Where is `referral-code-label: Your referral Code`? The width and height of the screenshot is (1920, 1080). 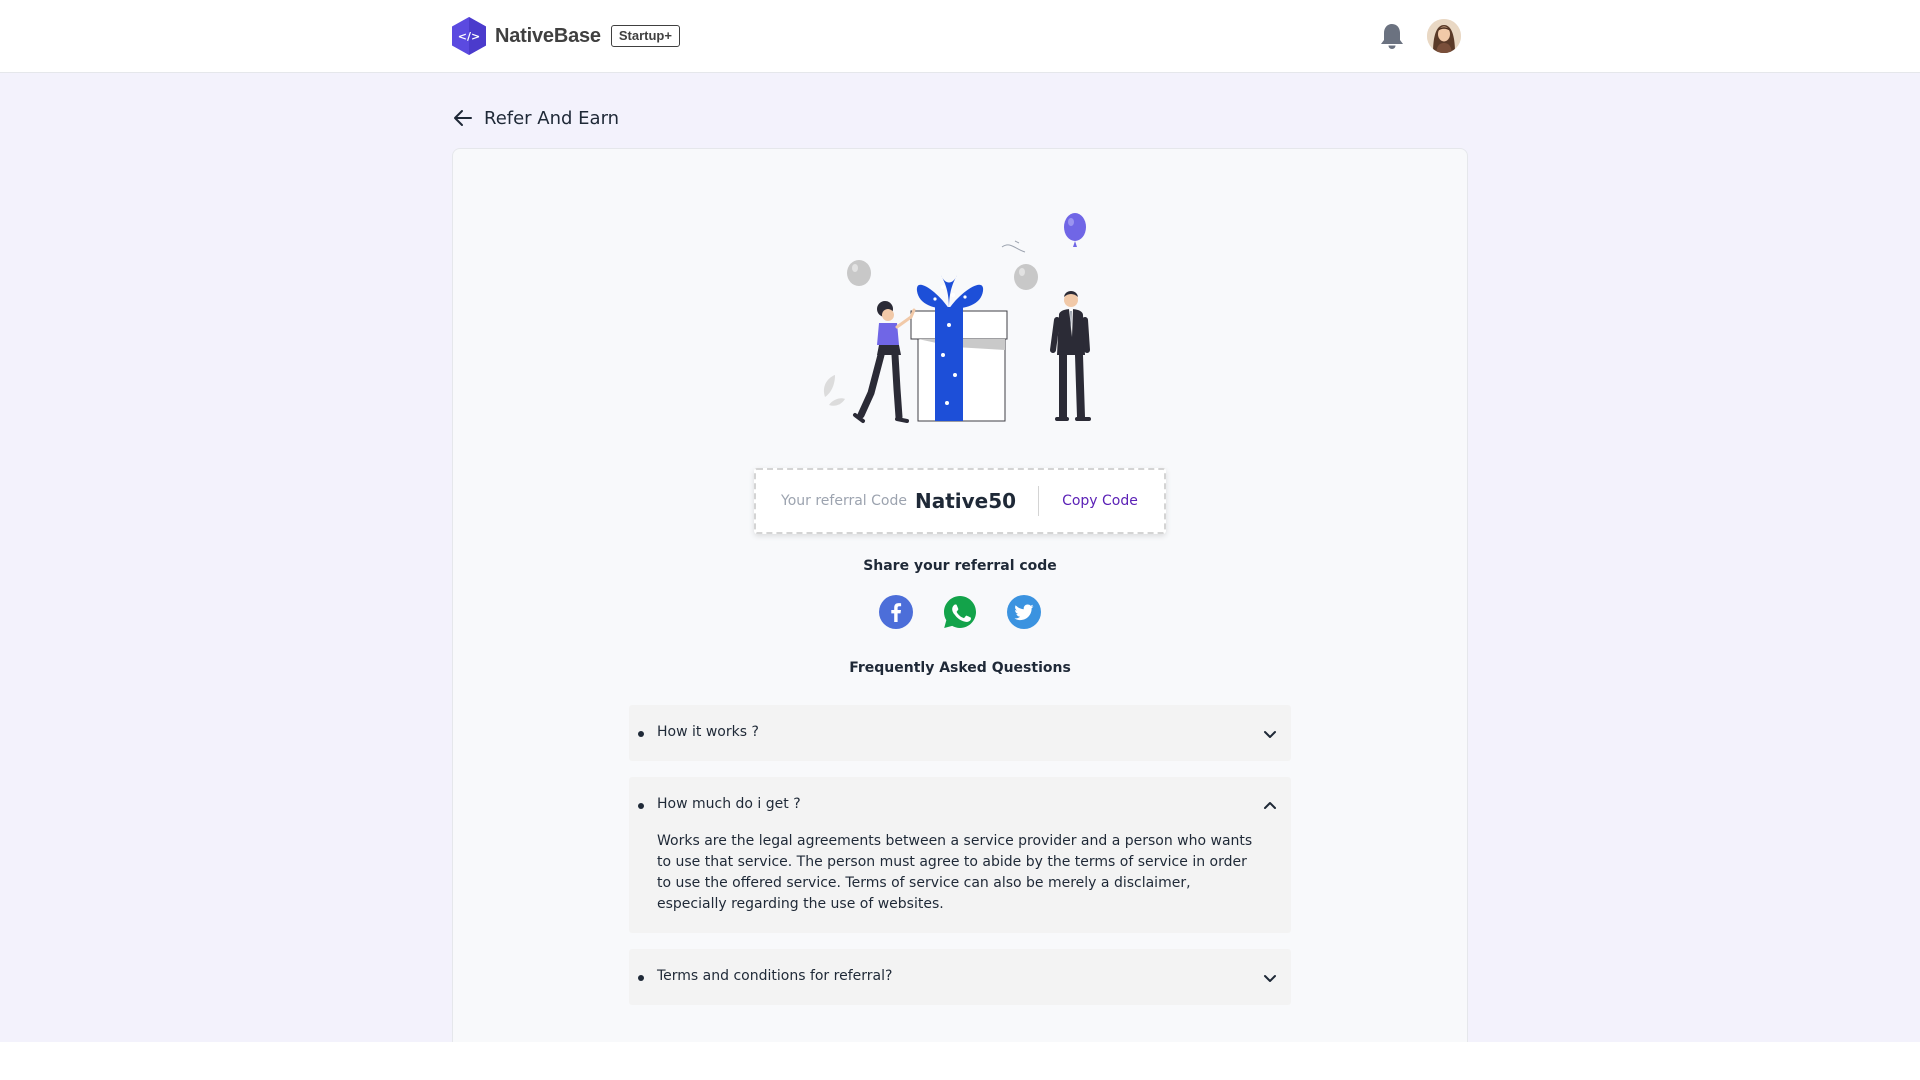 referral-code-label: Your referral Code is located at coordinates (844, 501).